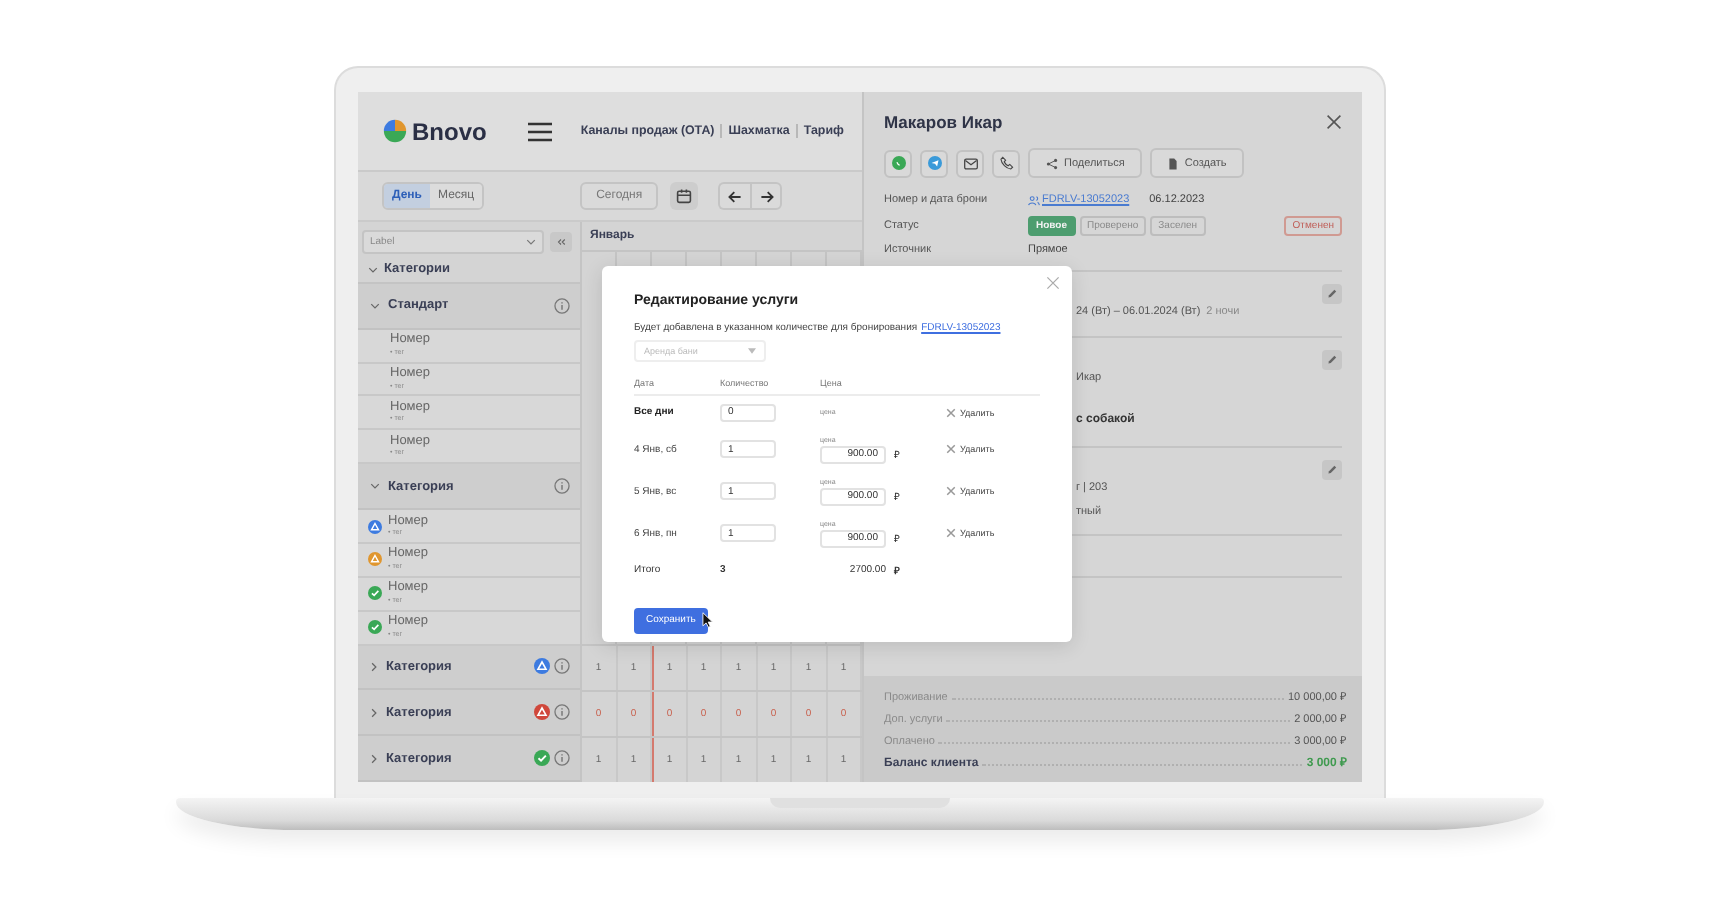  What do you see at coordinates (449, 131) in the screenshot?
I see `logo-text: Bnovo` at bounding box center [449, 131].